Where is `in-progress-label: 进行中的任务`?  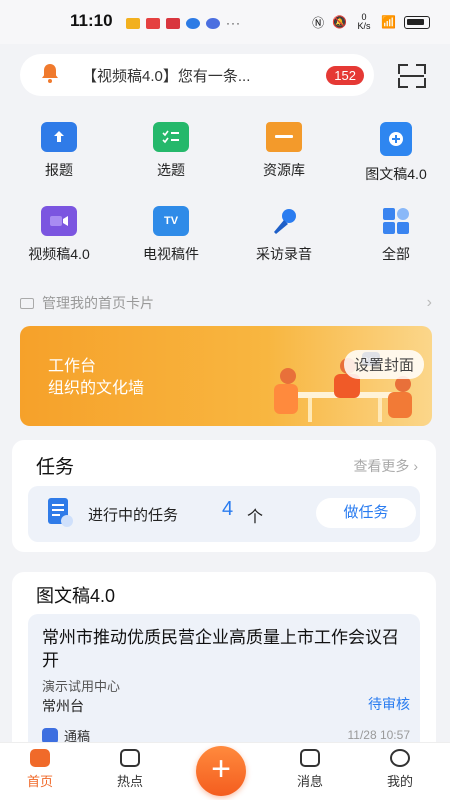
in-progress-label: 进行中的任务 is located at coordinates (133, 515).